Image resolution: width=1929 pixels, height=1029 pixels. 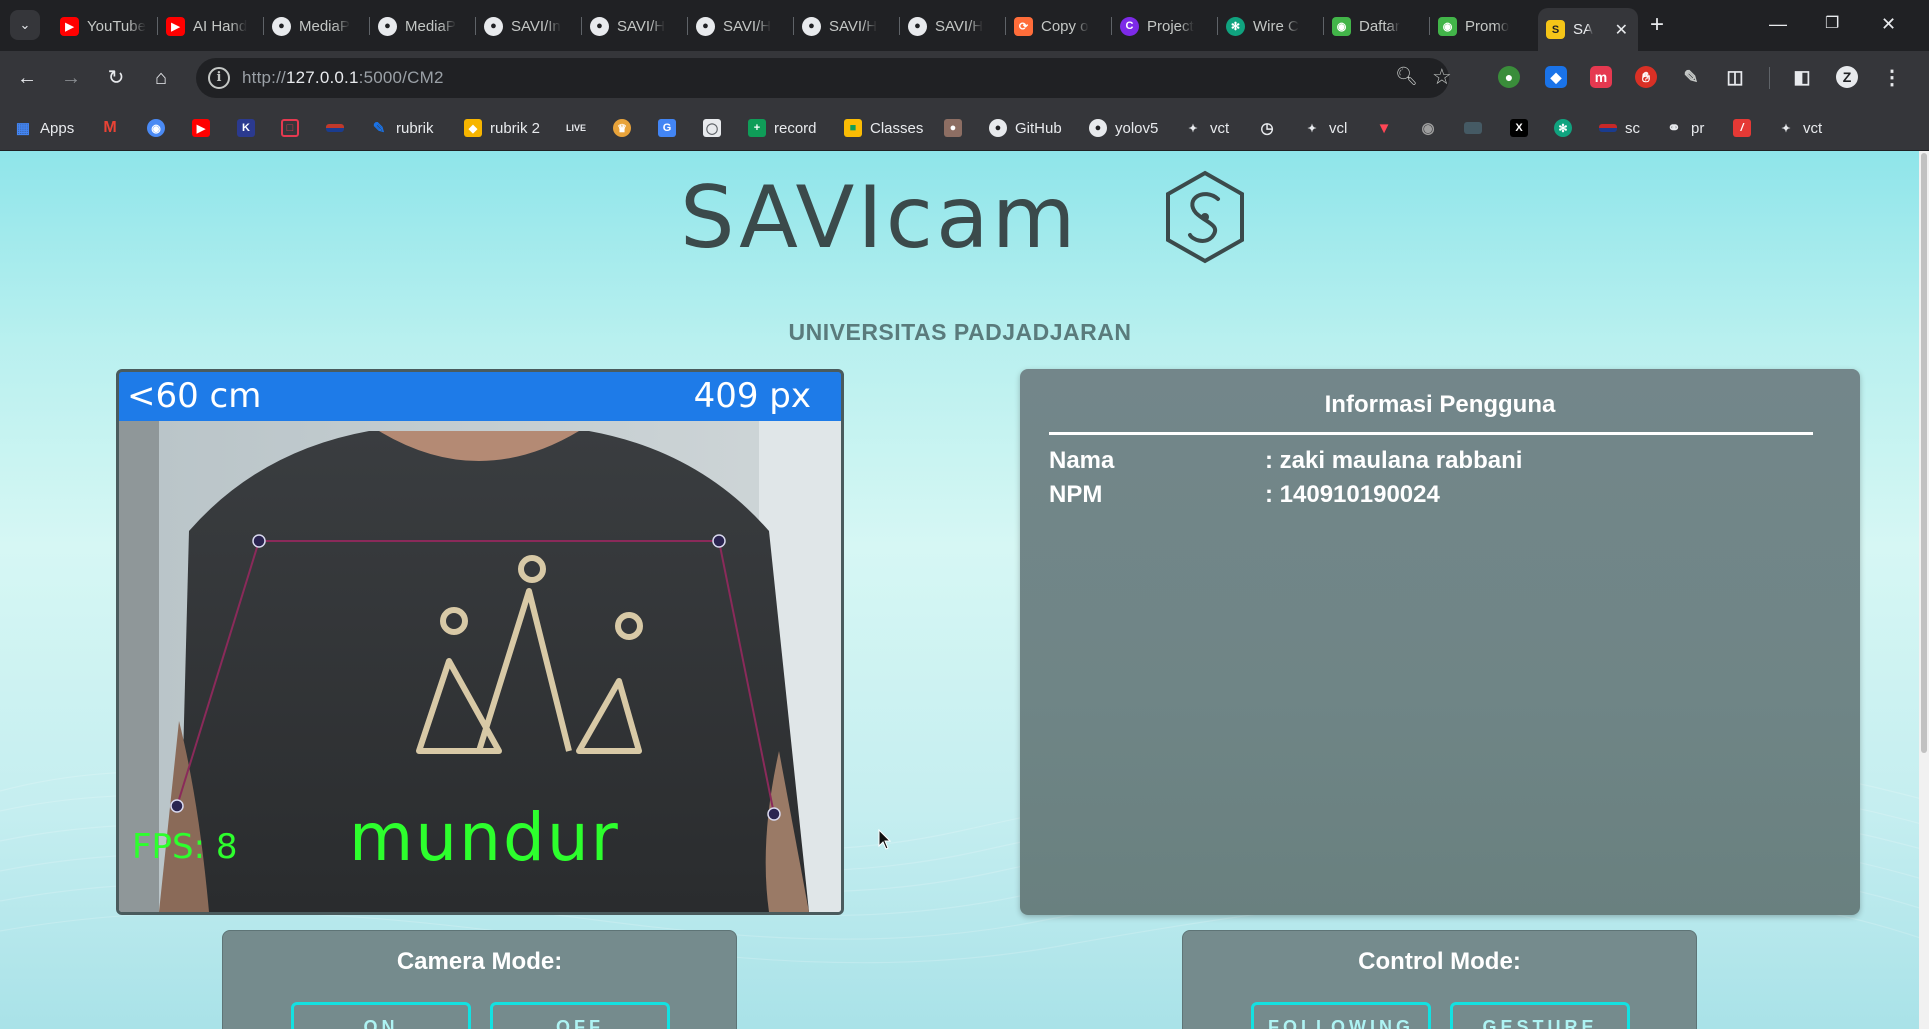 What do you see at coordinates (1684, 128) in the screenshot?
I see `bookmark-pr: ⚭ pr` at bounding box center [1684, 128].